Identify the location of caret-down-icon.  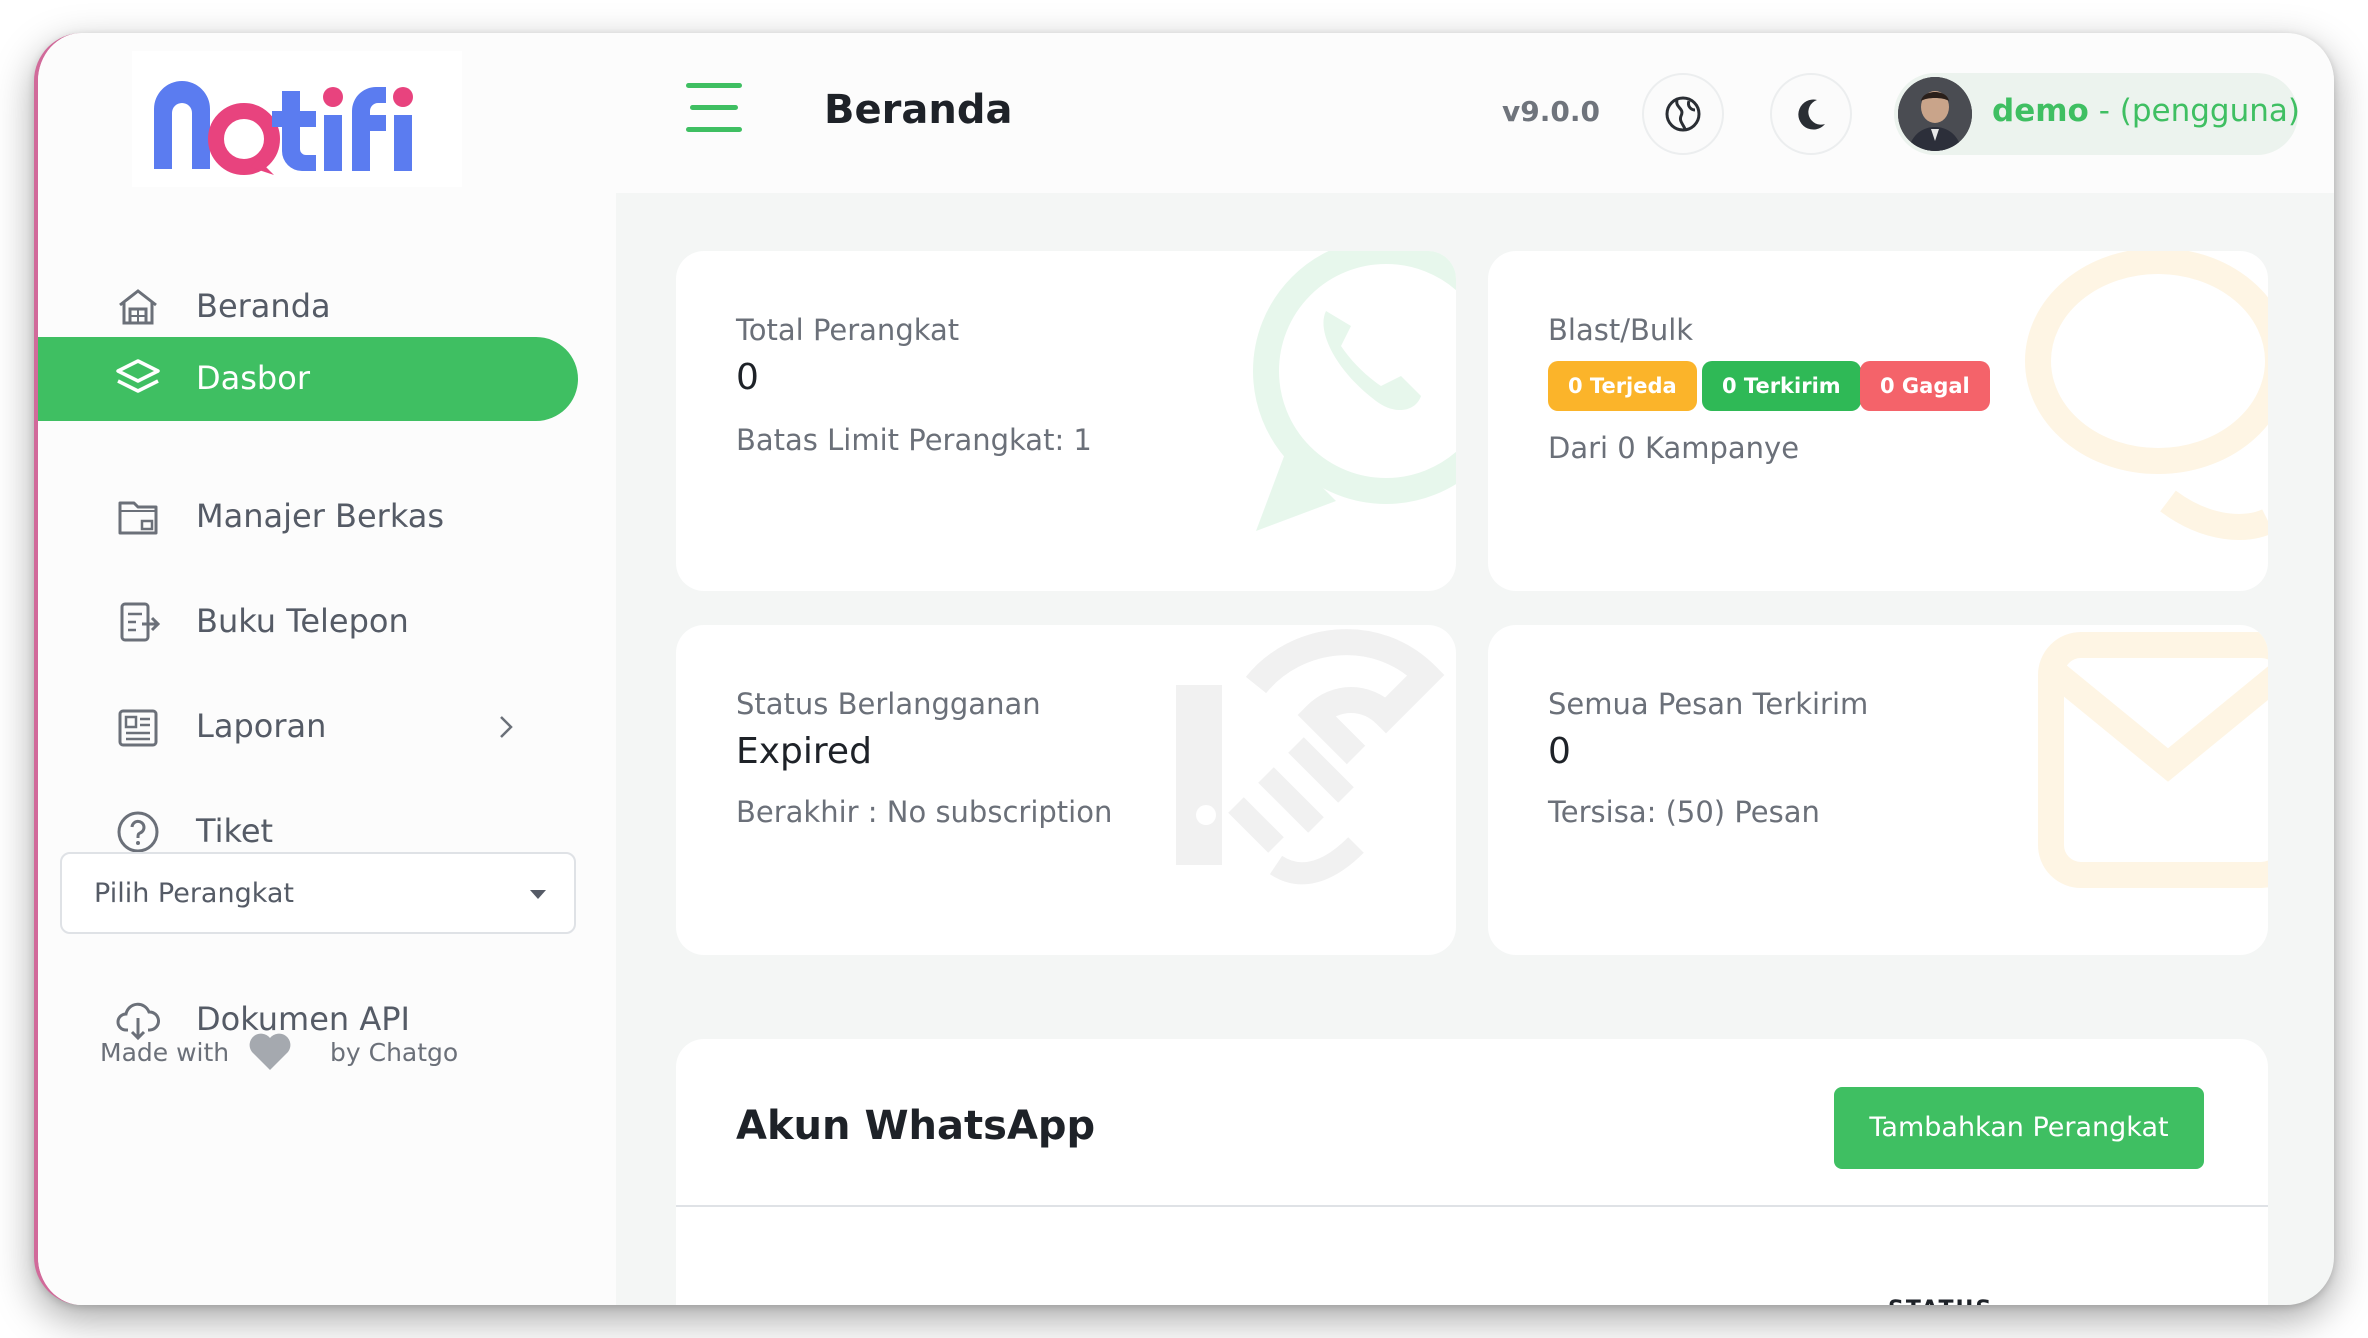
(538, 894).